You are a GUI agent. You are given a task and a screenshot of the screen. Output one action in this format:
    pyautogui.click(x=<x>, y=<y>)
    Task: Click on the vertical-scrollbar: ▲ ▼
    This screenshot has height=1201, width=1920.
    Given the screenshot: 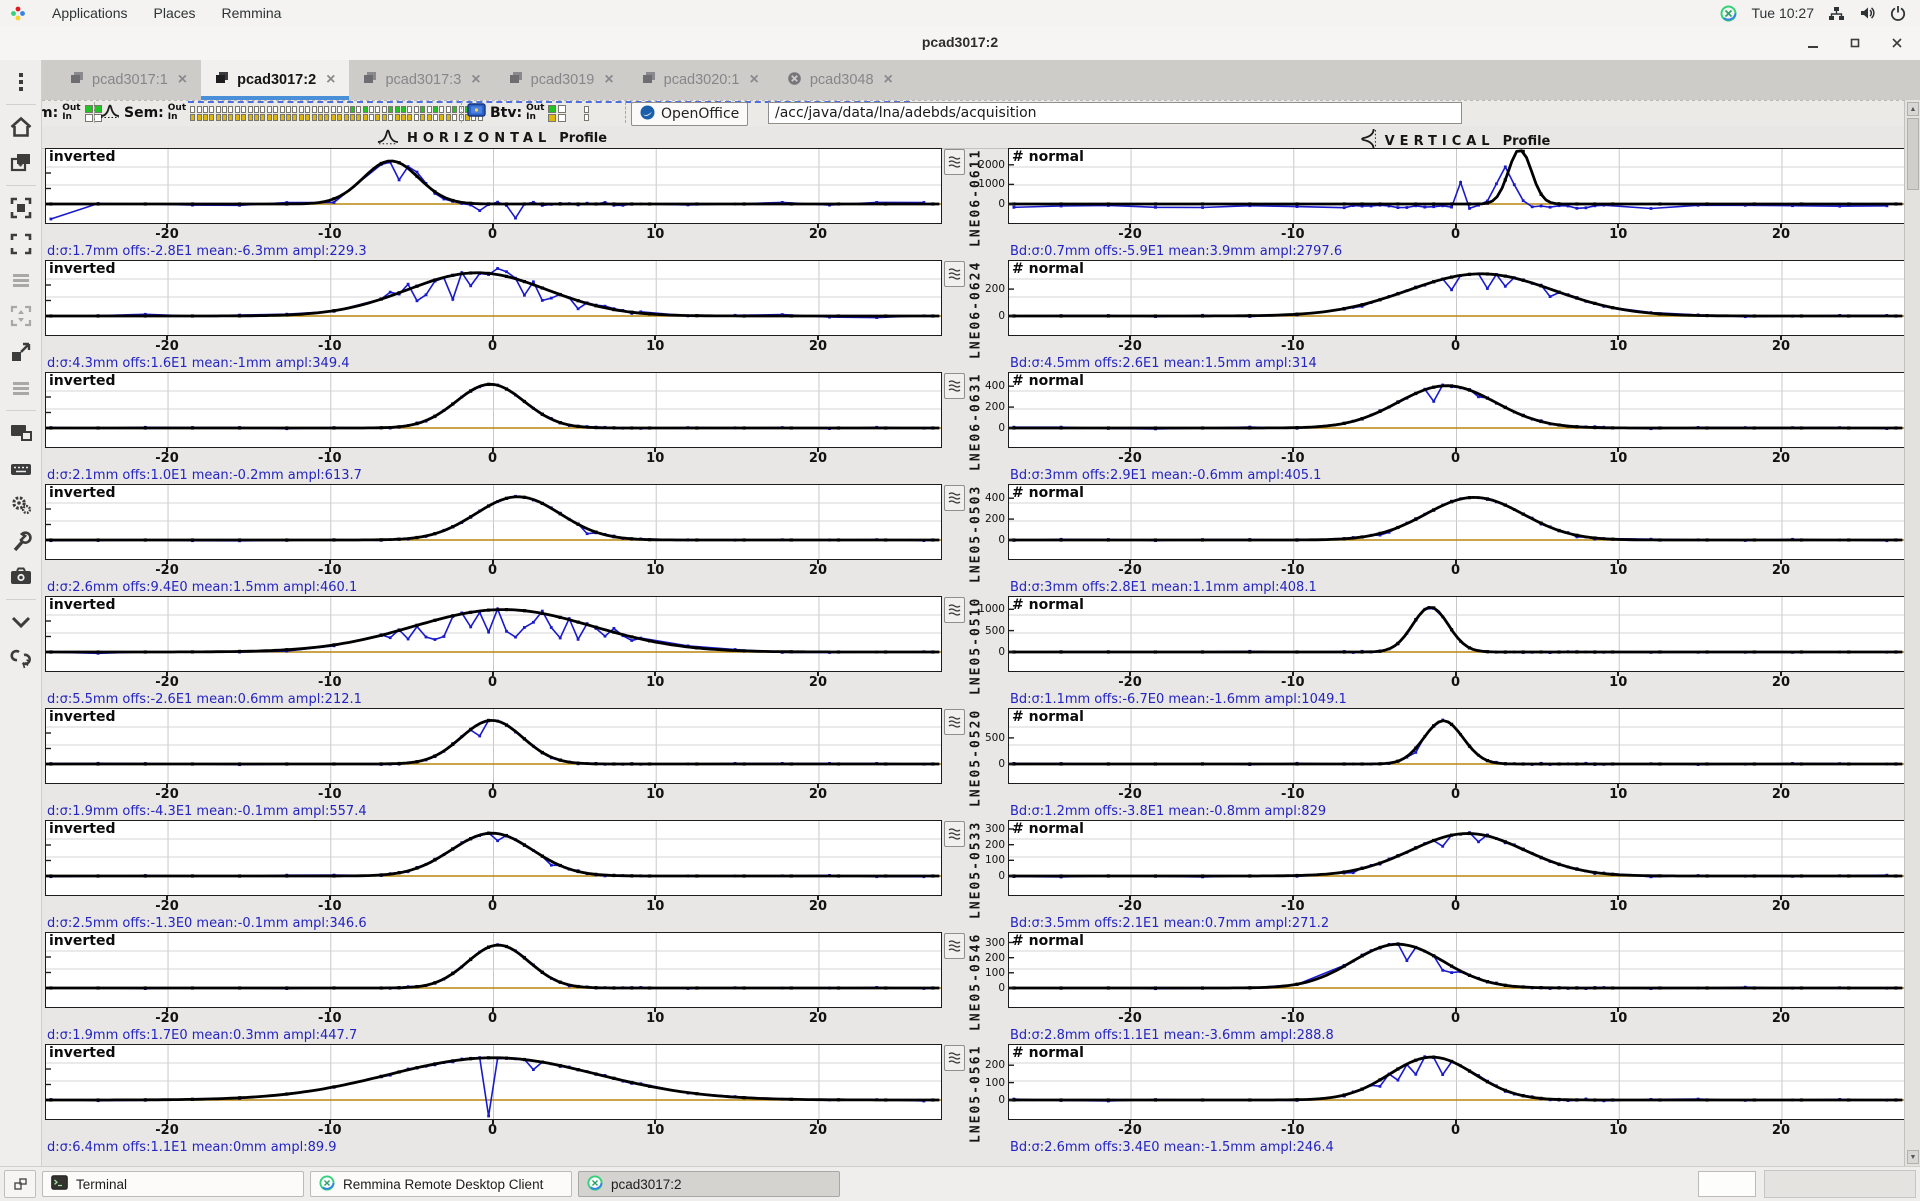 What is the action you would take?
    pyautogui.click(x=1912, y=633)
    